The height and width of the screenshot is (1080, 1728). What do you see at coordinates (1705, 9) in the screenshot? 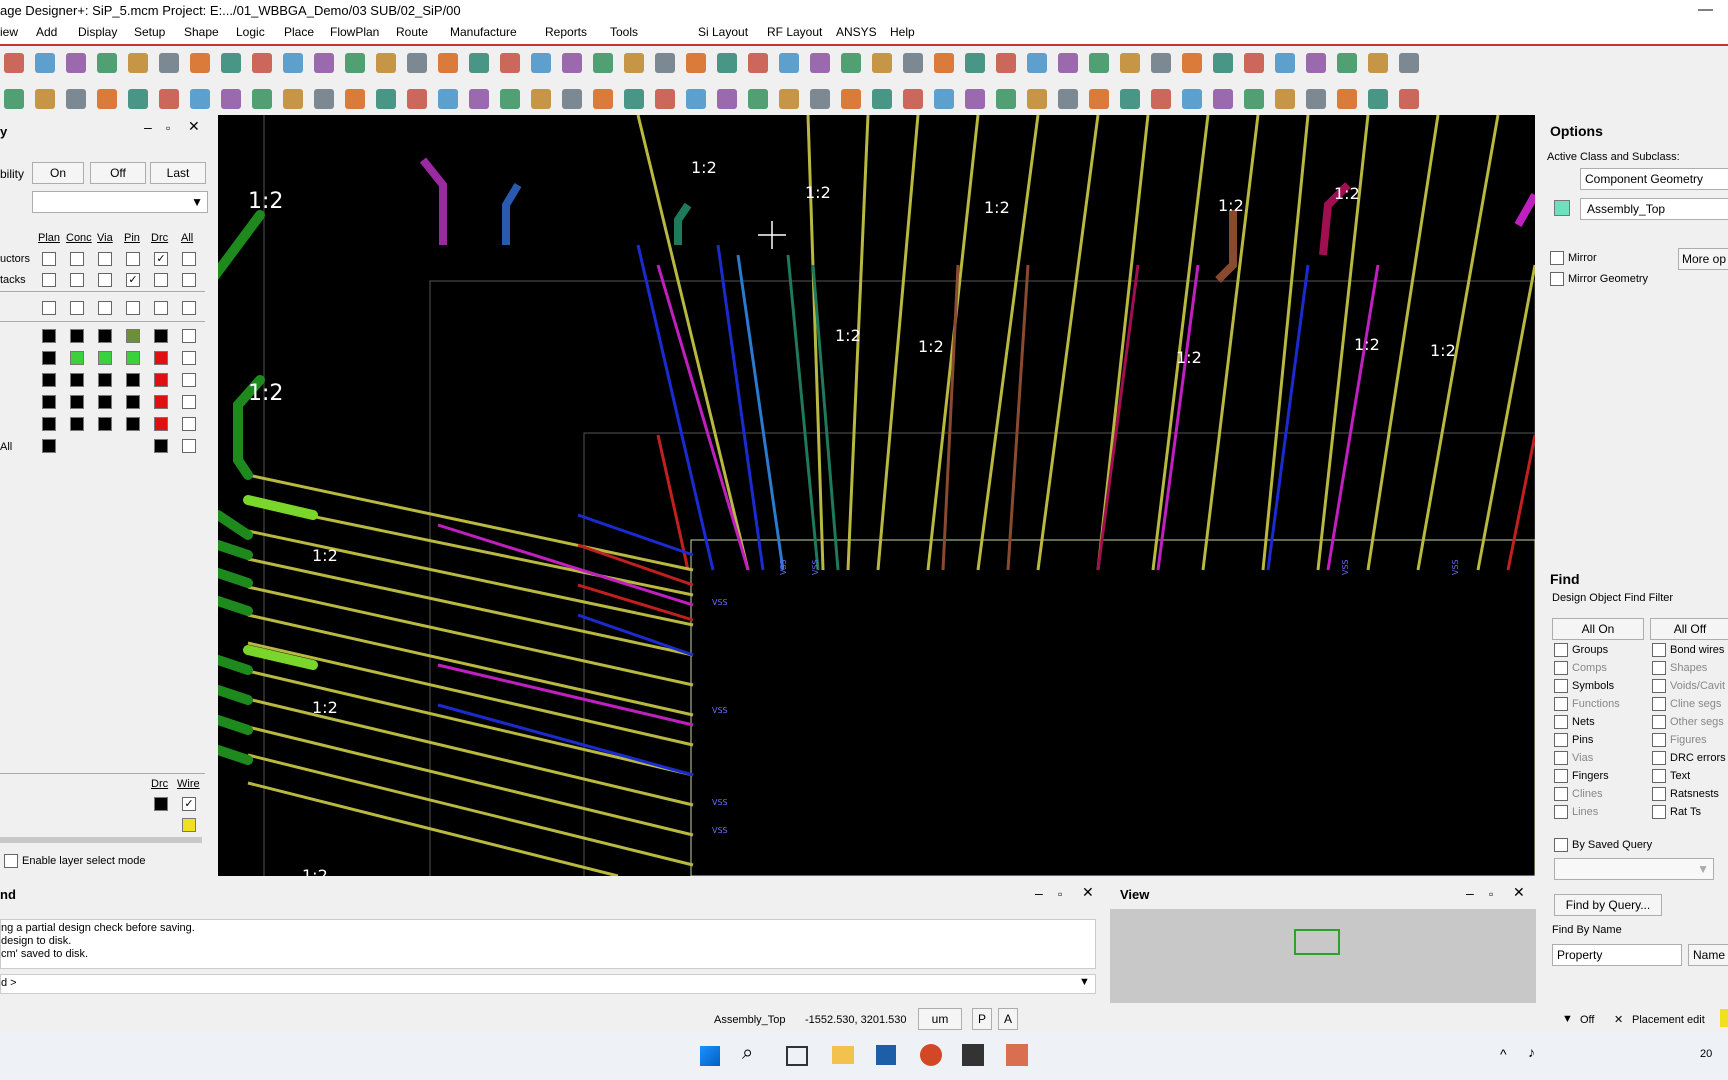
I see `minimize-icon: —` at bounding box center [1705, 9].